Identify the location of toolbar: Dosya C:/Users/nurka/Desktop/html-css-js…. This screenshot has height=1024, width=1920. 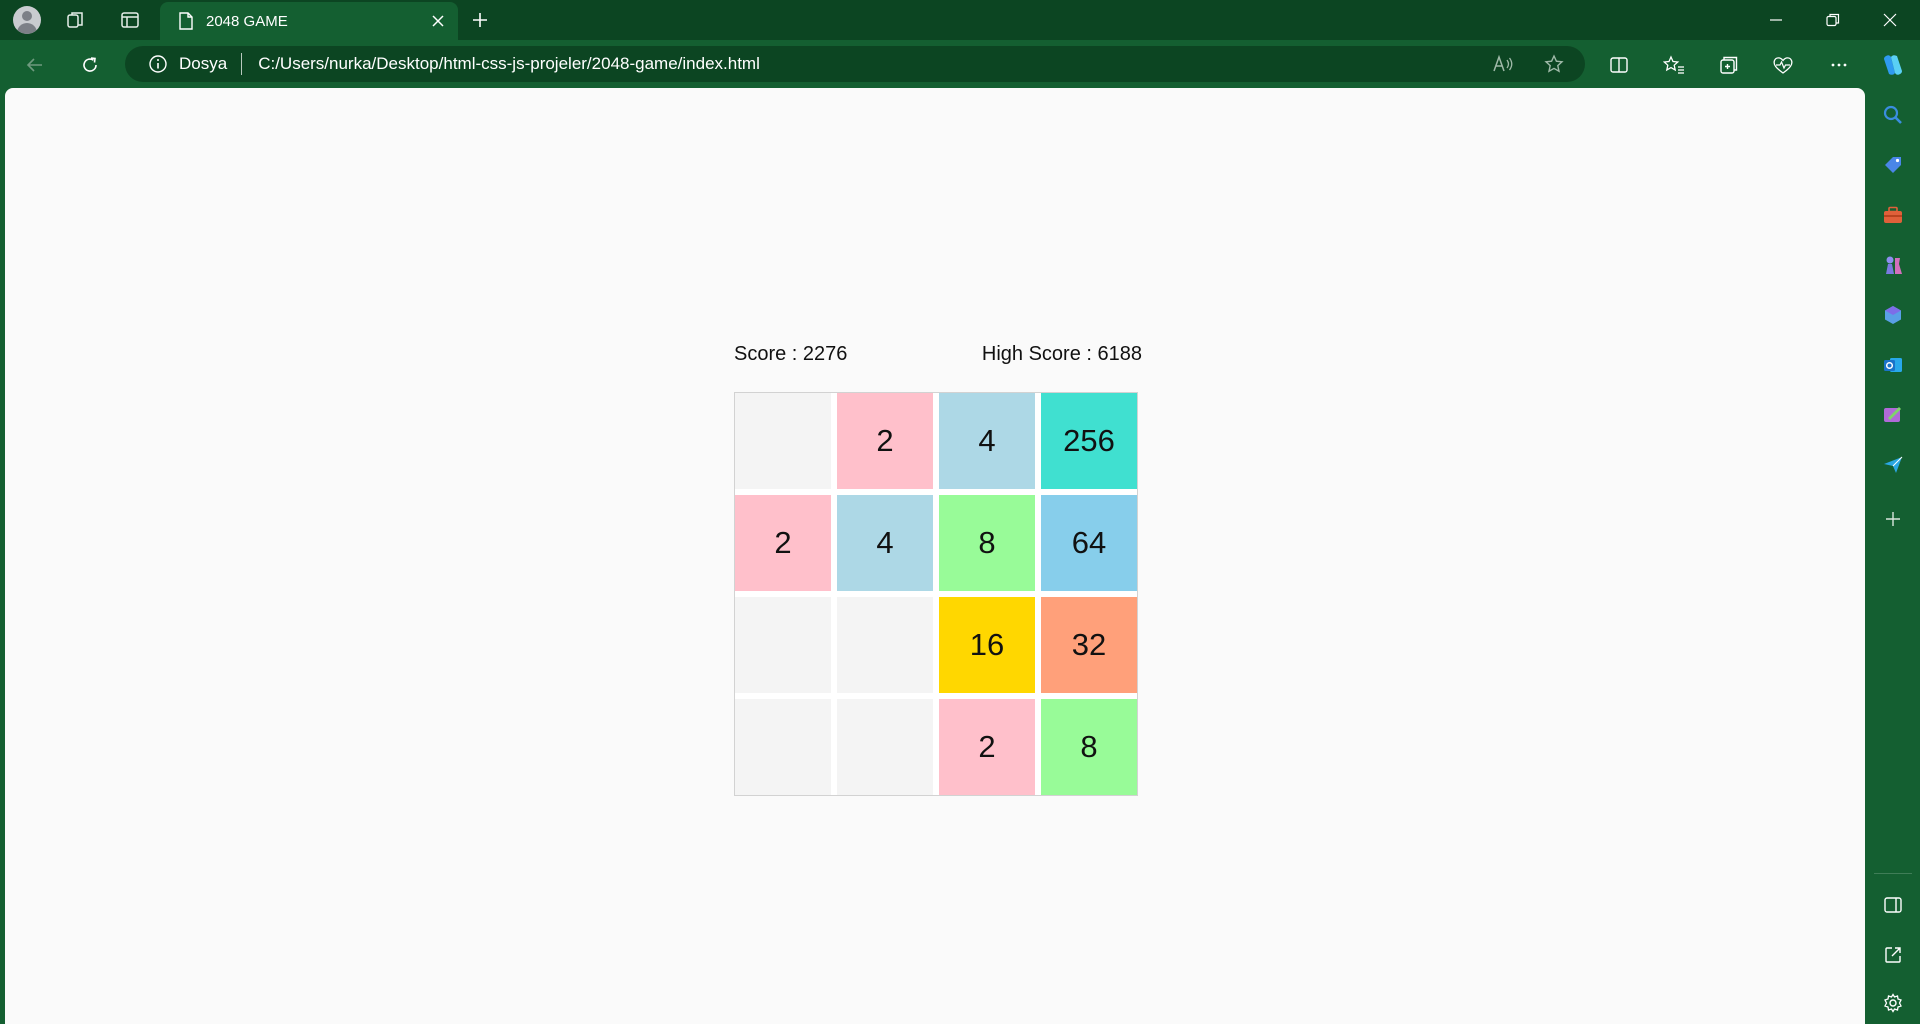
(960, 64).